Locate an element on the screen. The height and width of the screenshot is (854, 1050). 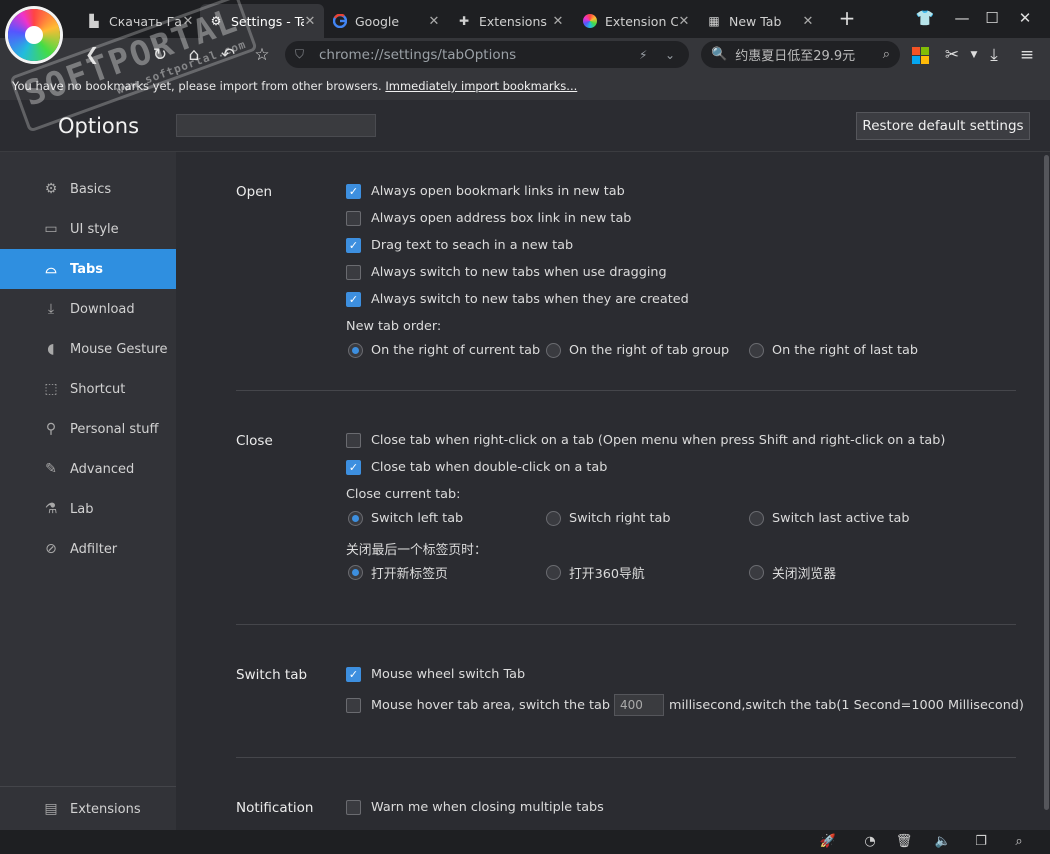
radio-switch-left: Switch left tab is located at coordinates (405, 518).